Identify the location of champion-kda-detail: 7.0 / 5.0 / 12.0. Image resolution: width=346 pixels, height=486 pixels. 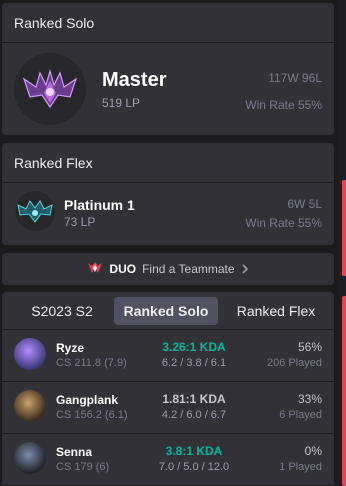
(194, 467).